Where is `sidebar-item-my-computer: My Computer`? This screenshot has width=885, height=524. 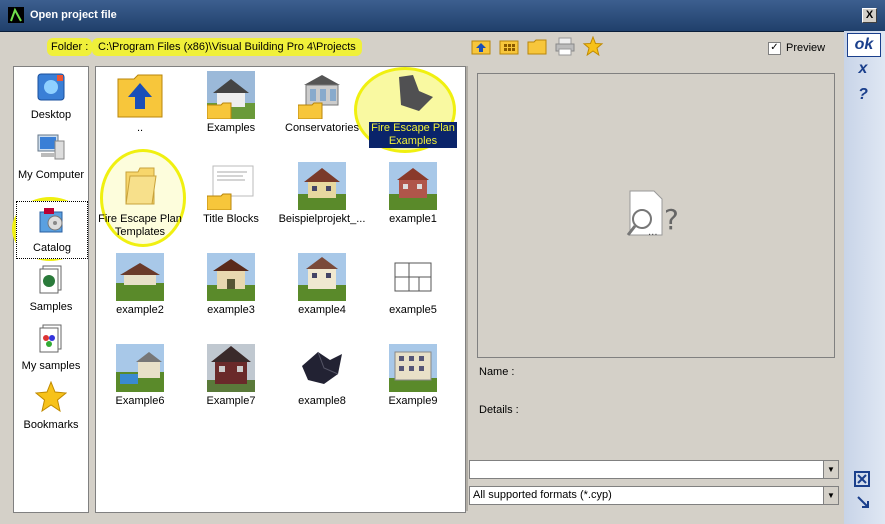 sidebar-item-my-computer: My Computer is located at coordinates (51, 157).